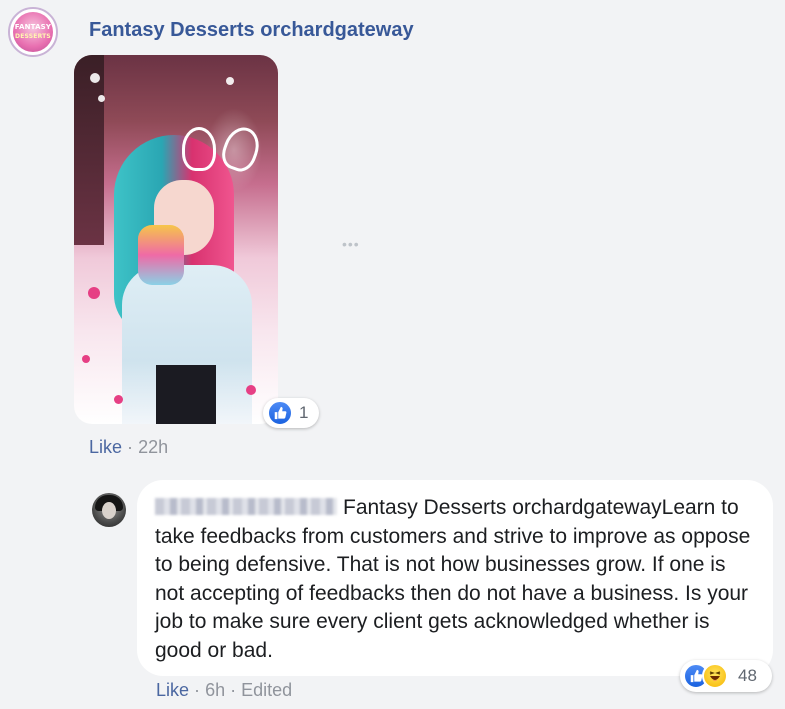 This screenshot has height=709, width=785. I want to click on reaction-count: 1, so click(304, 412).